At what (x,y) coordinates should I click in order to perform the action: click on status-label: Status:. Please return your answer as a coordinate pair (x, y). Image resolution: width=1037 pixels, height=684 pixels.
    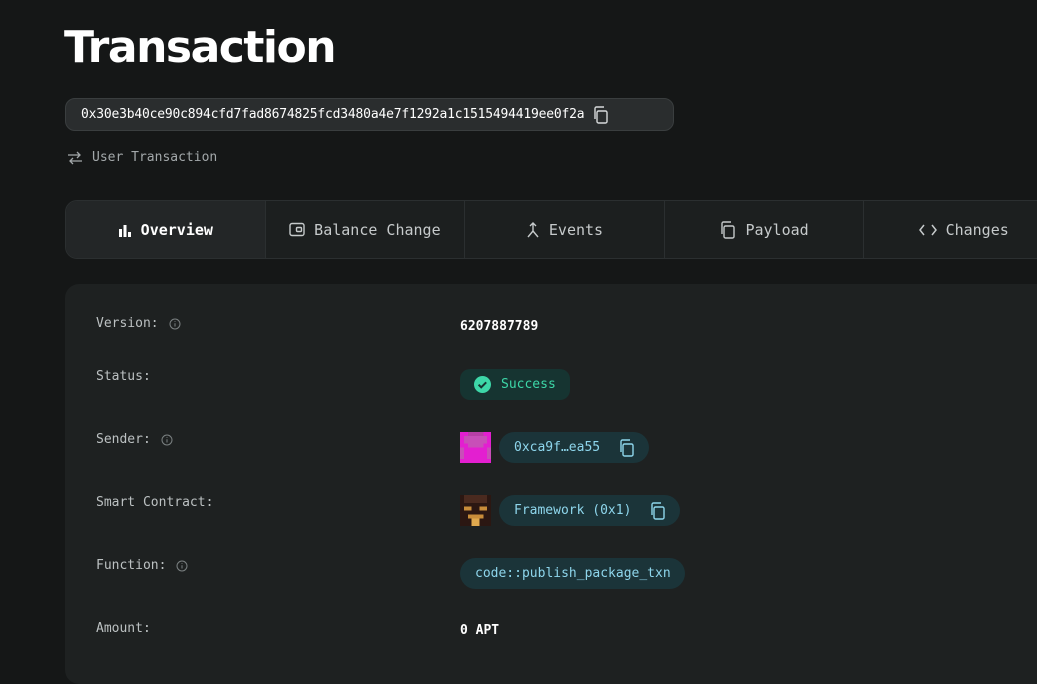
    Looking at the image, I should click on (123, 376).